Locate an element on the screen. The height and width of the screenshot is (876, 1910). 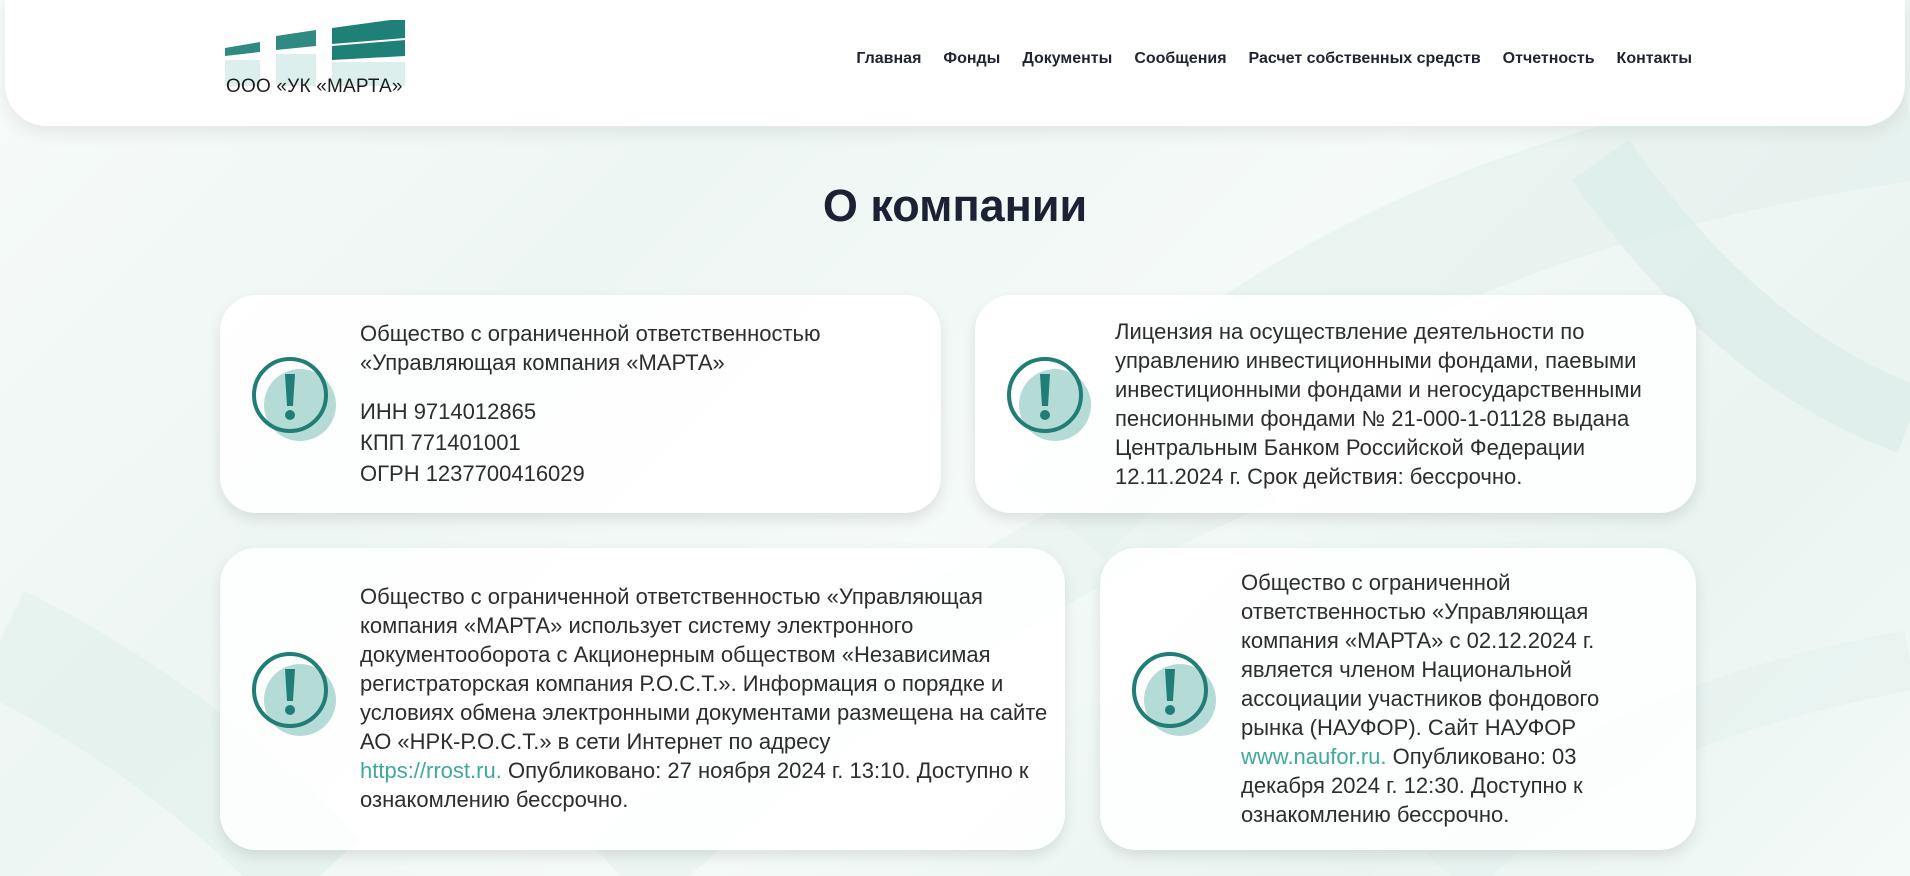
company-name-line2: «Управляющая компания «МАРТА» is located at coordinates (542, 362).